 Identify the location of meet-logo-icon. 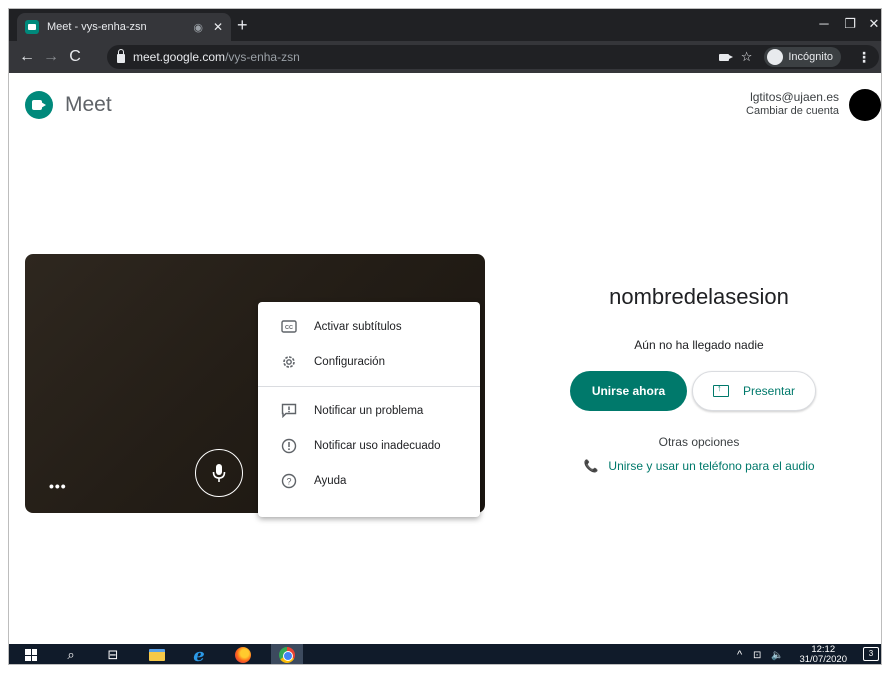
(39, 105).